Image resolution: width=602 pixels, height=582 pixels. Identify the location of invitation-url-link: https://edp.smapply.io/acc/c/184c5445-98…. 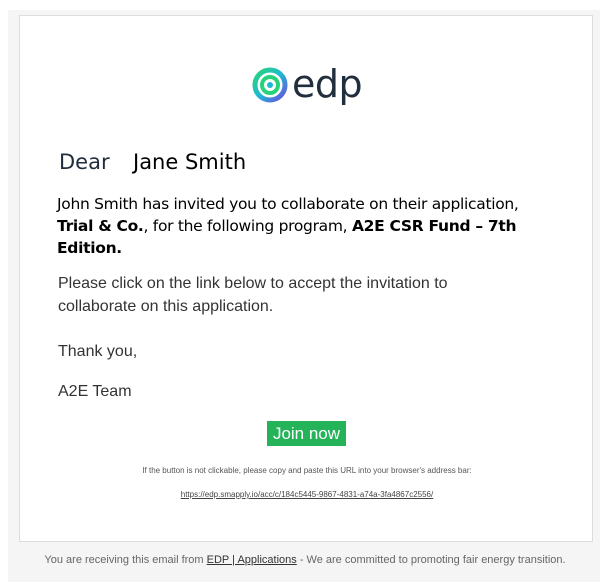
(301, 494).